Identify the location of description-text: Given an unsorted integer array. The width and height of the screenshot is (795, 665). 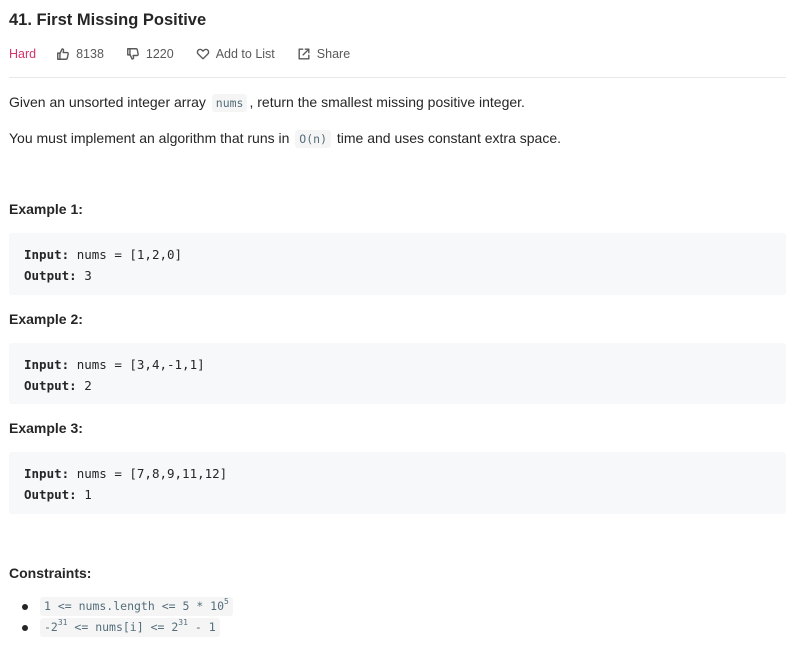
(107, 102).